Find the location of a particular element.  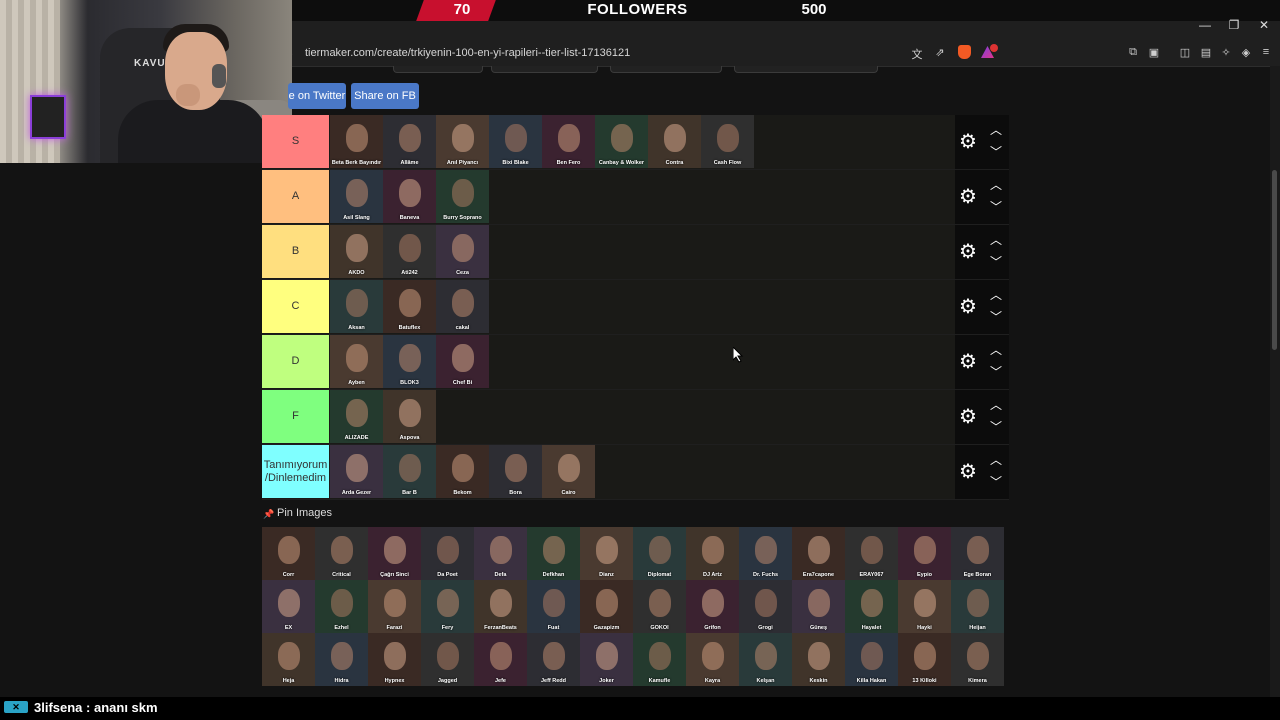

rapper-tile: Ayben is located at coordinates (356, 361).